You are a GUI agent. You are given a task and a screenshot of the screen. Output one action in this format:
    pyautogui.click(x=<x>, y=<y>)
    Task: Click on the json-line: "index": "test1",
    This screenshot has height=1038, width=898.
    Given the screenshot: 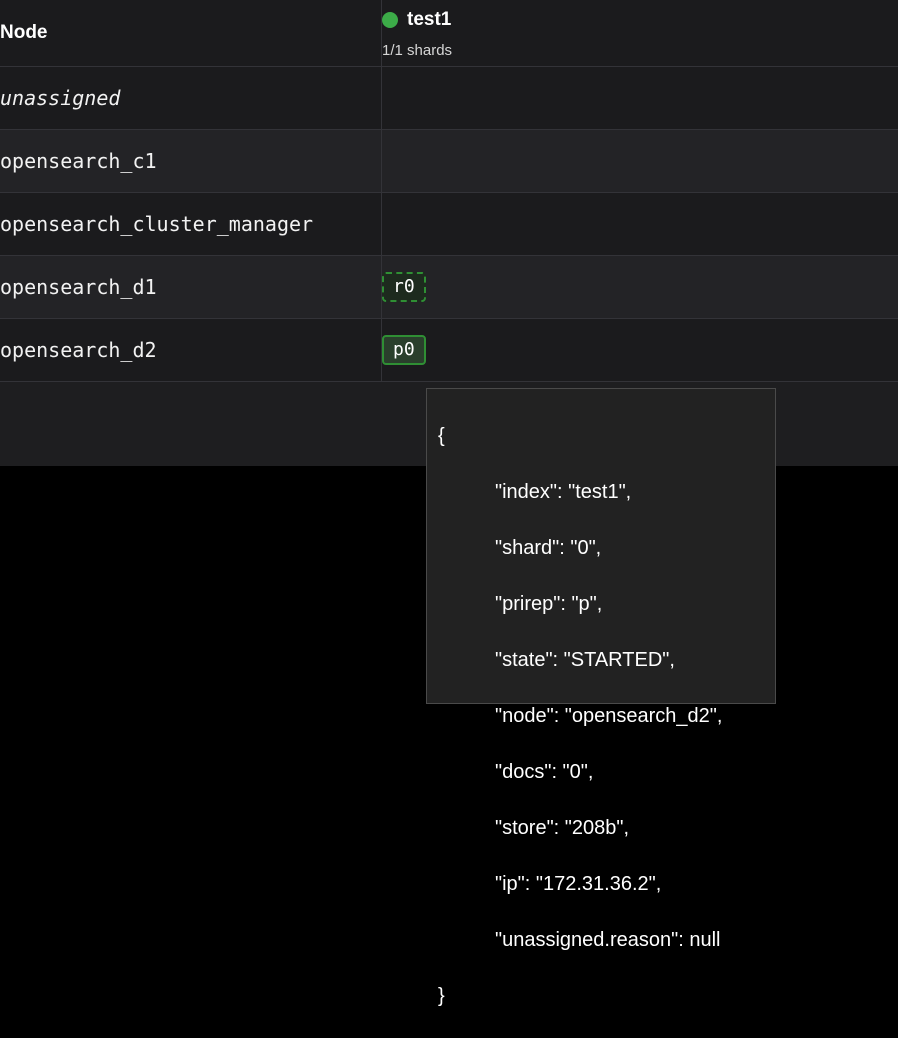 What is the action you would take?
    pyautogui.click(x=606, y=492)
    